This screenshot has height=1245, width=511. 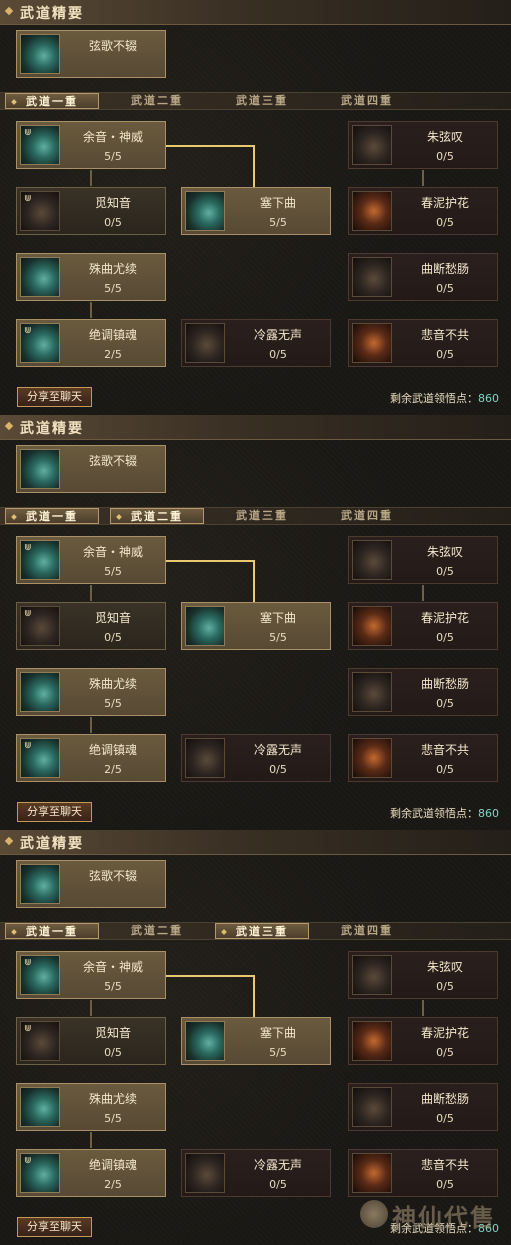 What do you see at coordinates (112, 967) in the screenshot?
I see `skill-name: 余音・神威` at bounding box center [112, 967].